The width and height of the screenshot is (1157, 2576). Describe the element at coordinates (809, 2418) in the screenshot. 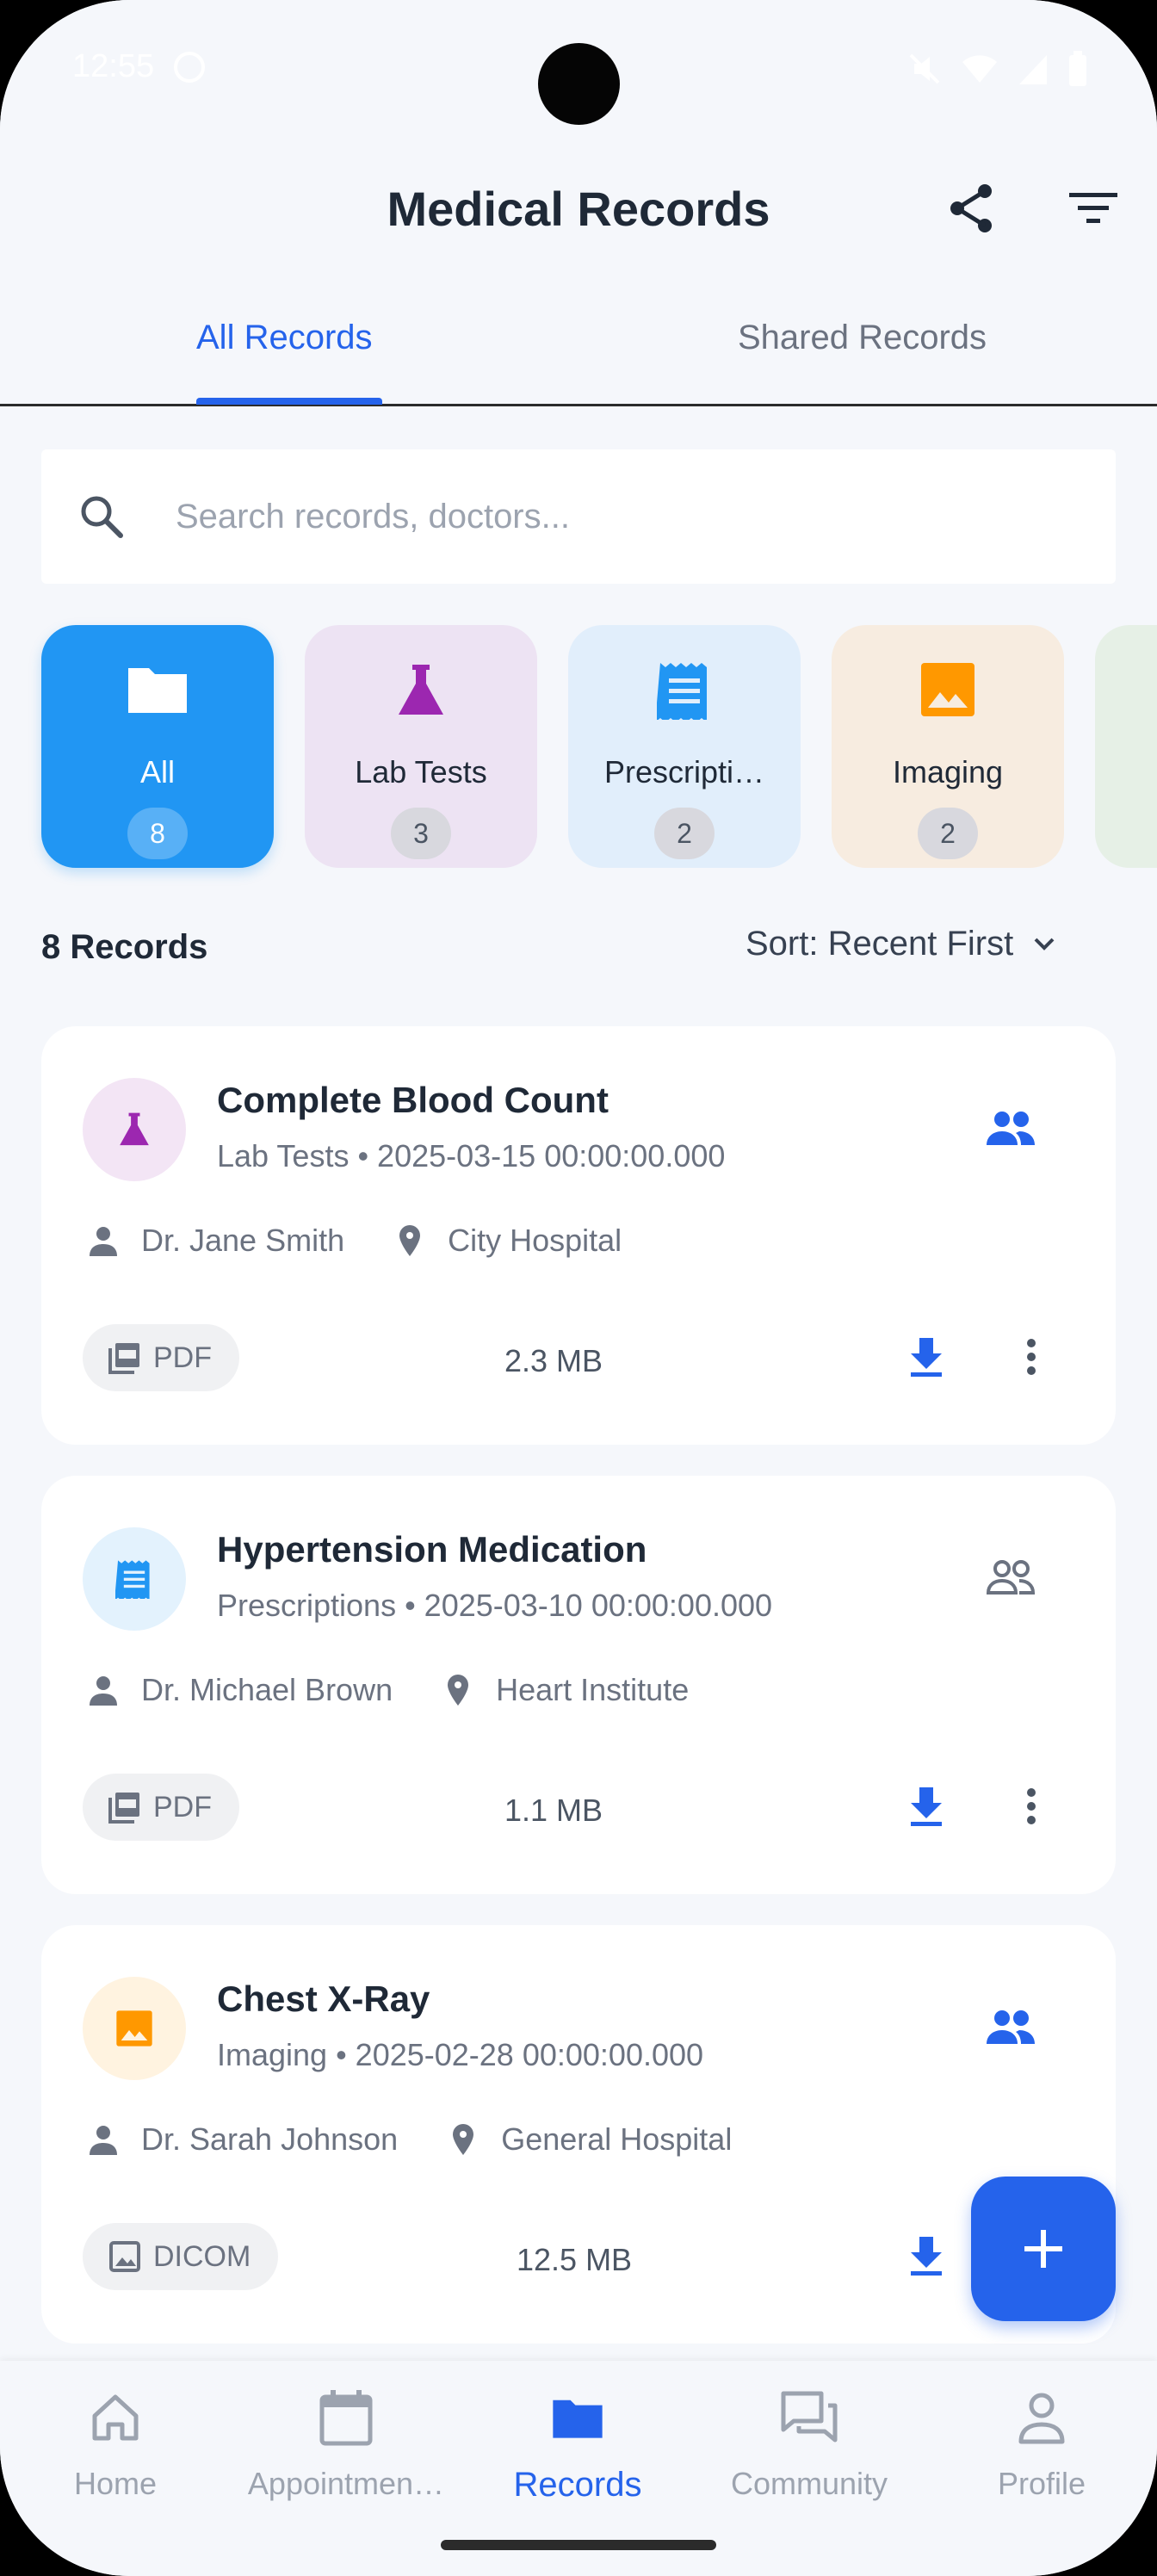

I see `forum-icon` at that location.